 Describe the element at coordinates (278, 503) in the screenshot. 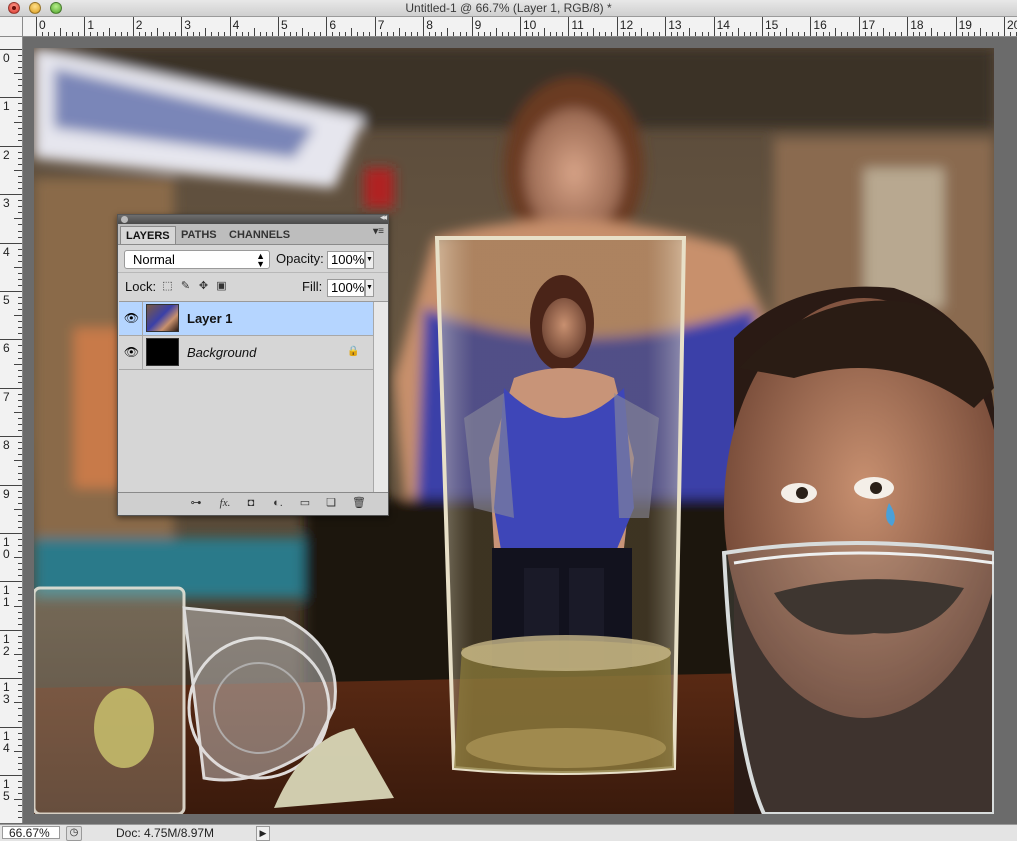

I see `adjustment-layer-icon: ◐.` at that location.